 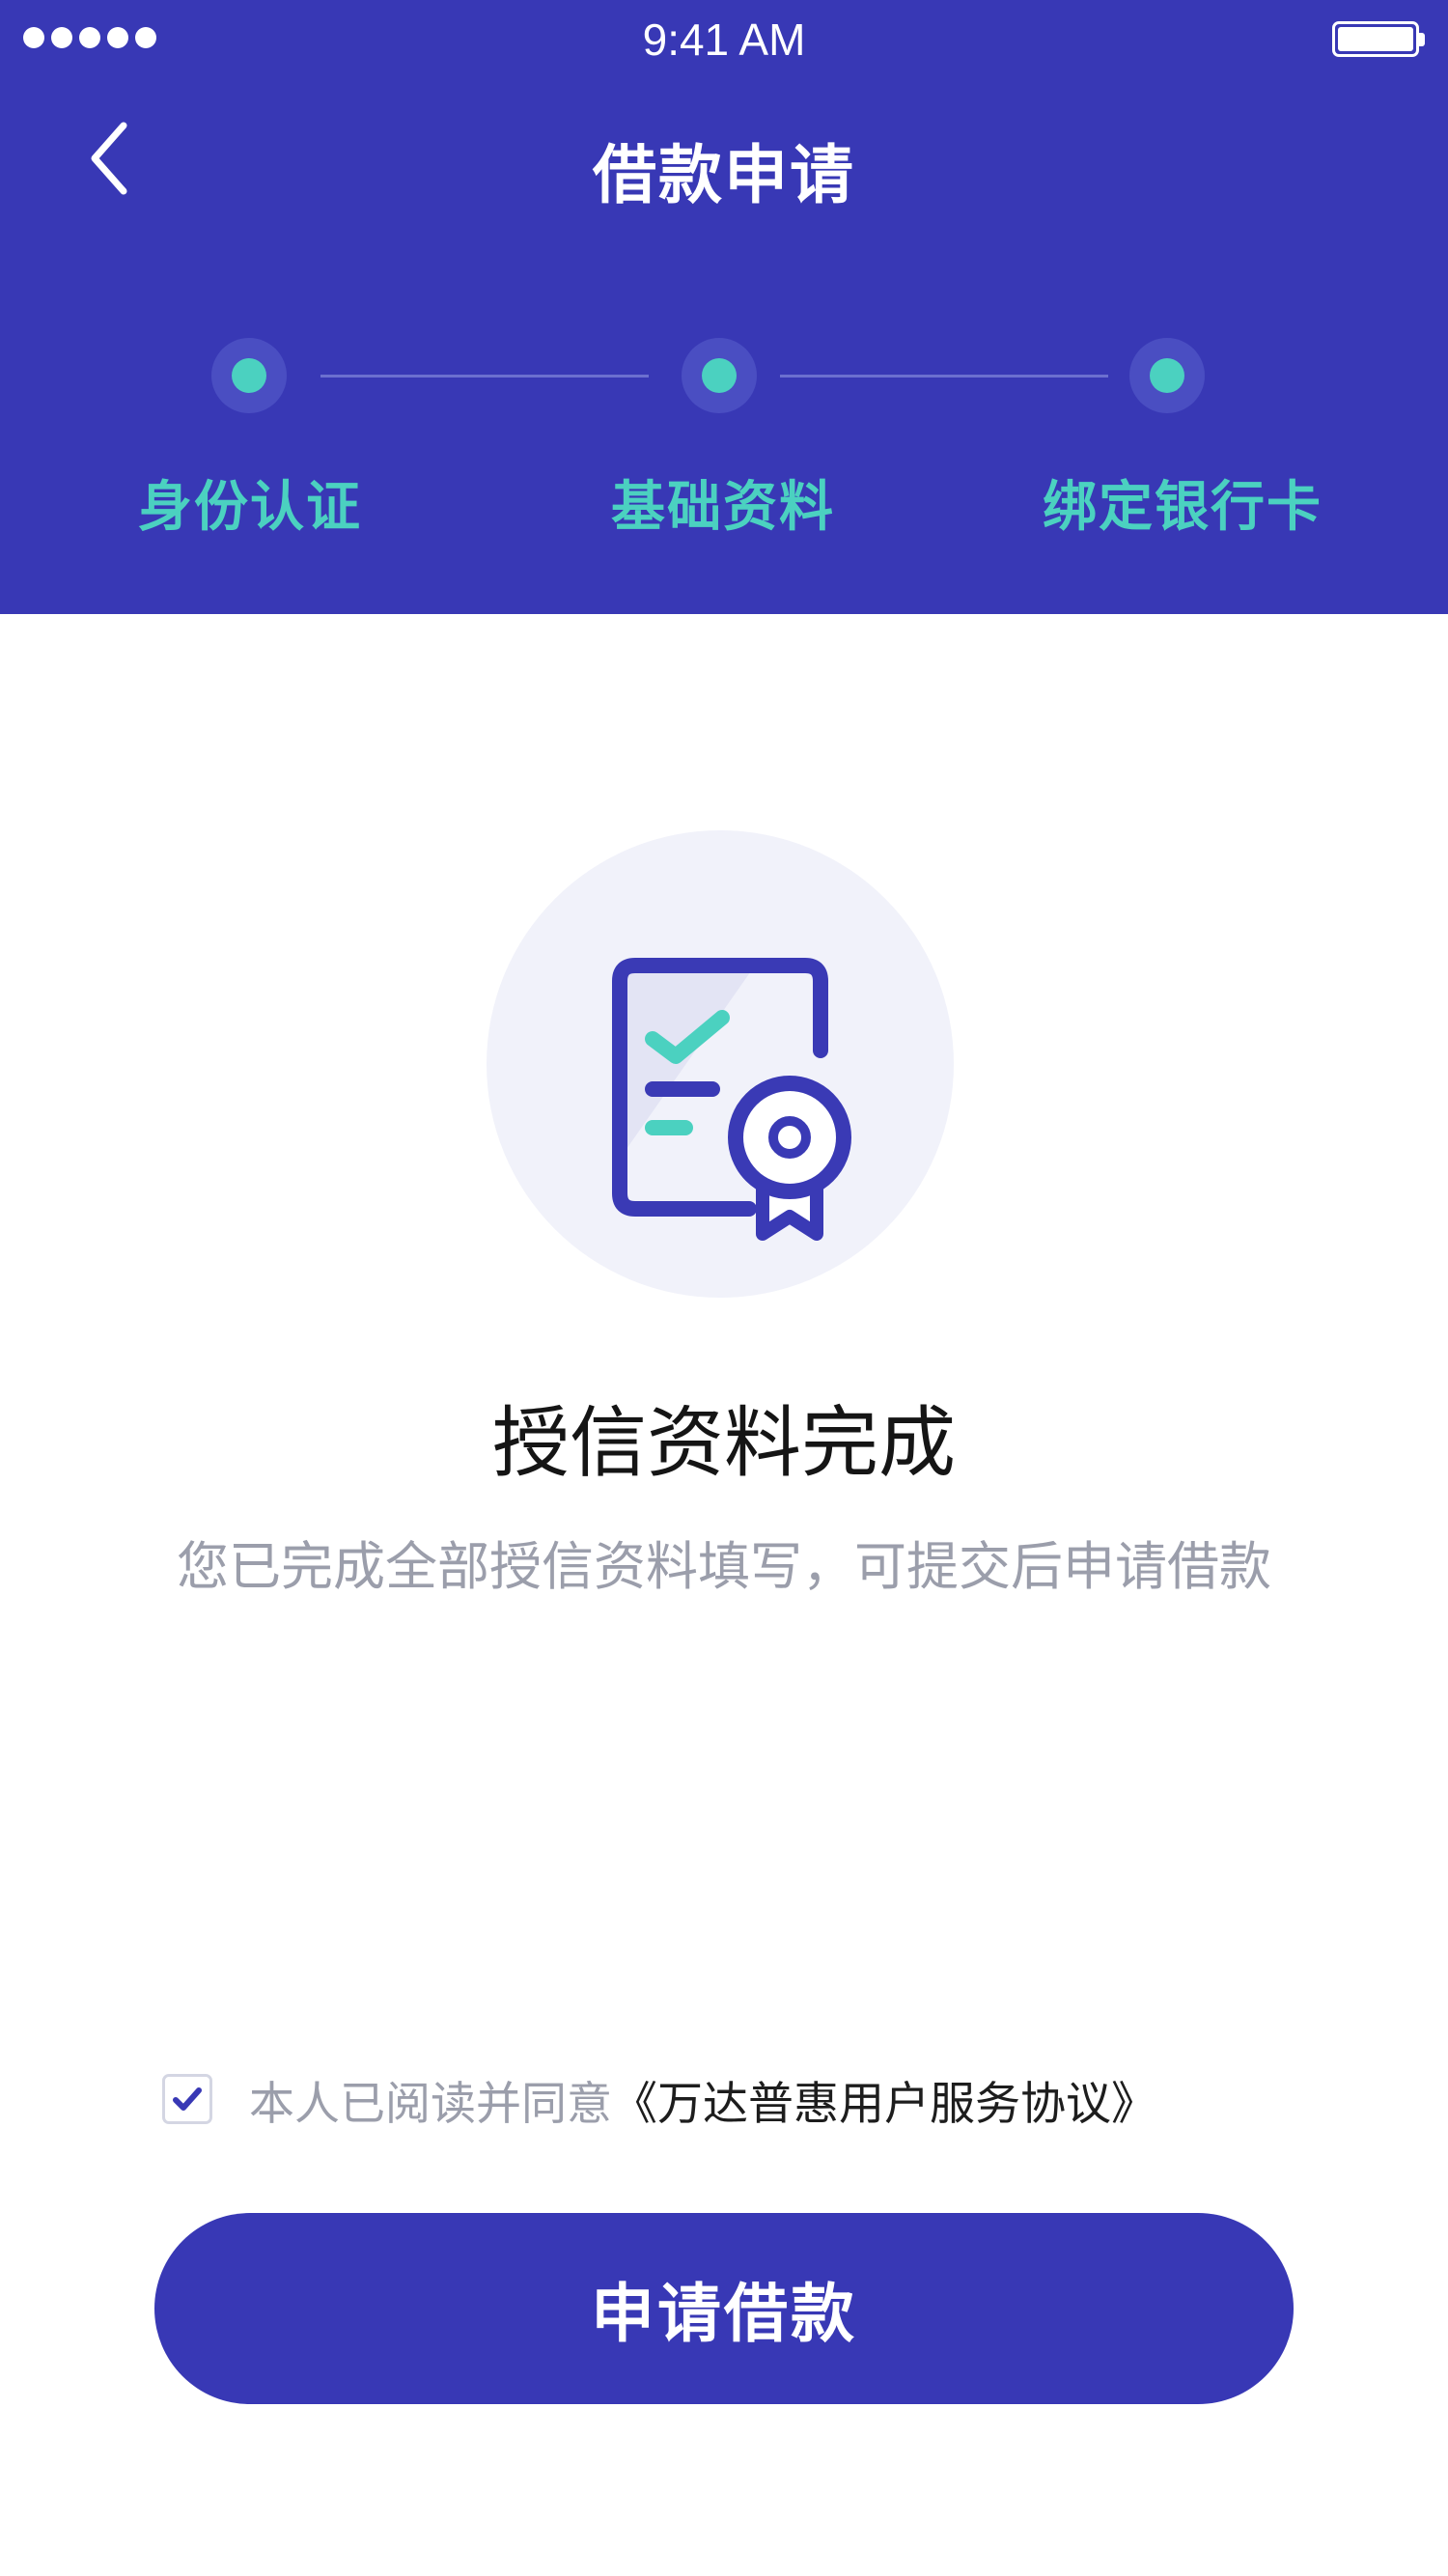 What do you see at coordinates (723, 507) in the screenshot?
I see `step-label-basic-info: 基础资料` at bounding box center [723, 507].